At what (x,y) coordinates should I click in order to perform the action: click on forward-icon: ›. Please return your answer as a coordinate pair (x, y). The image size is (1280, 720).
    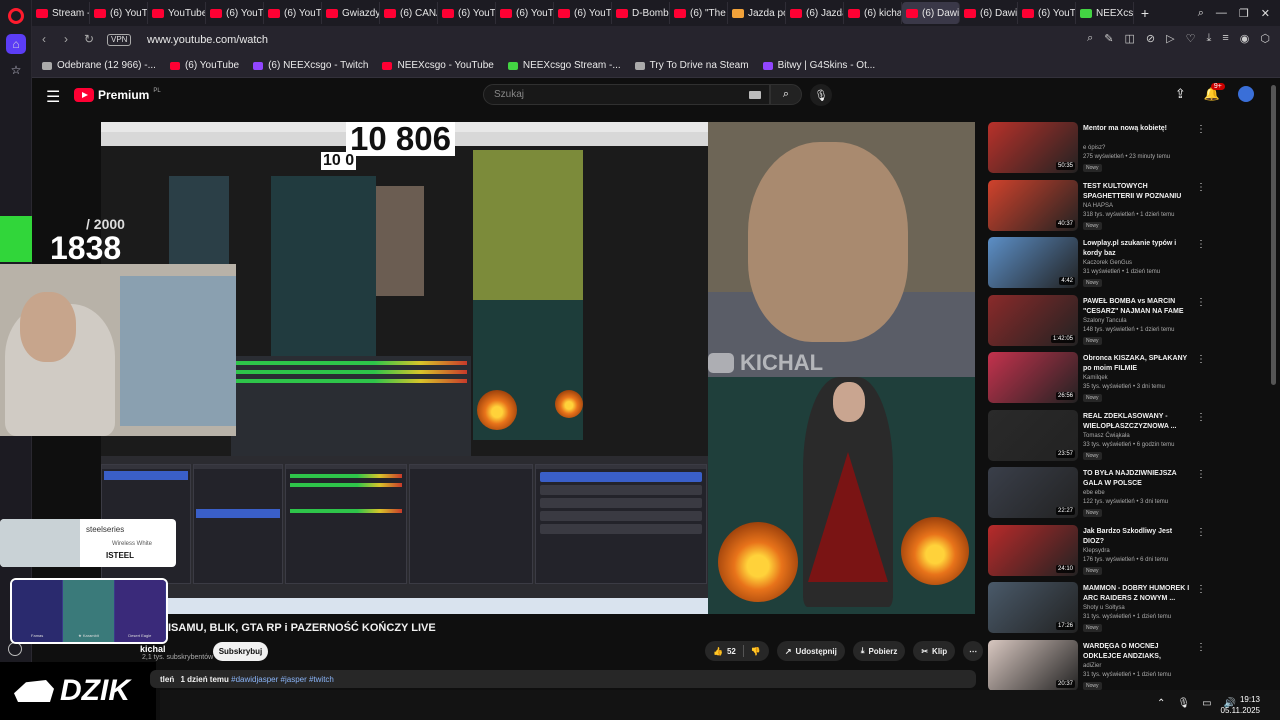
    Looking at the image, I should click on (66, 39).